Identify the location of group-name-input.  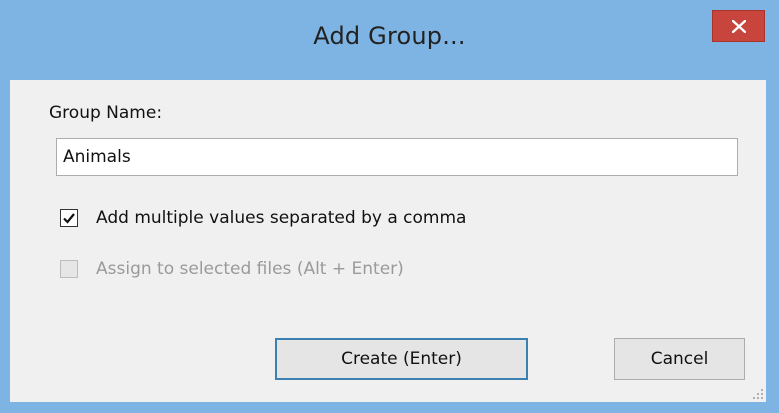
(397, 157).